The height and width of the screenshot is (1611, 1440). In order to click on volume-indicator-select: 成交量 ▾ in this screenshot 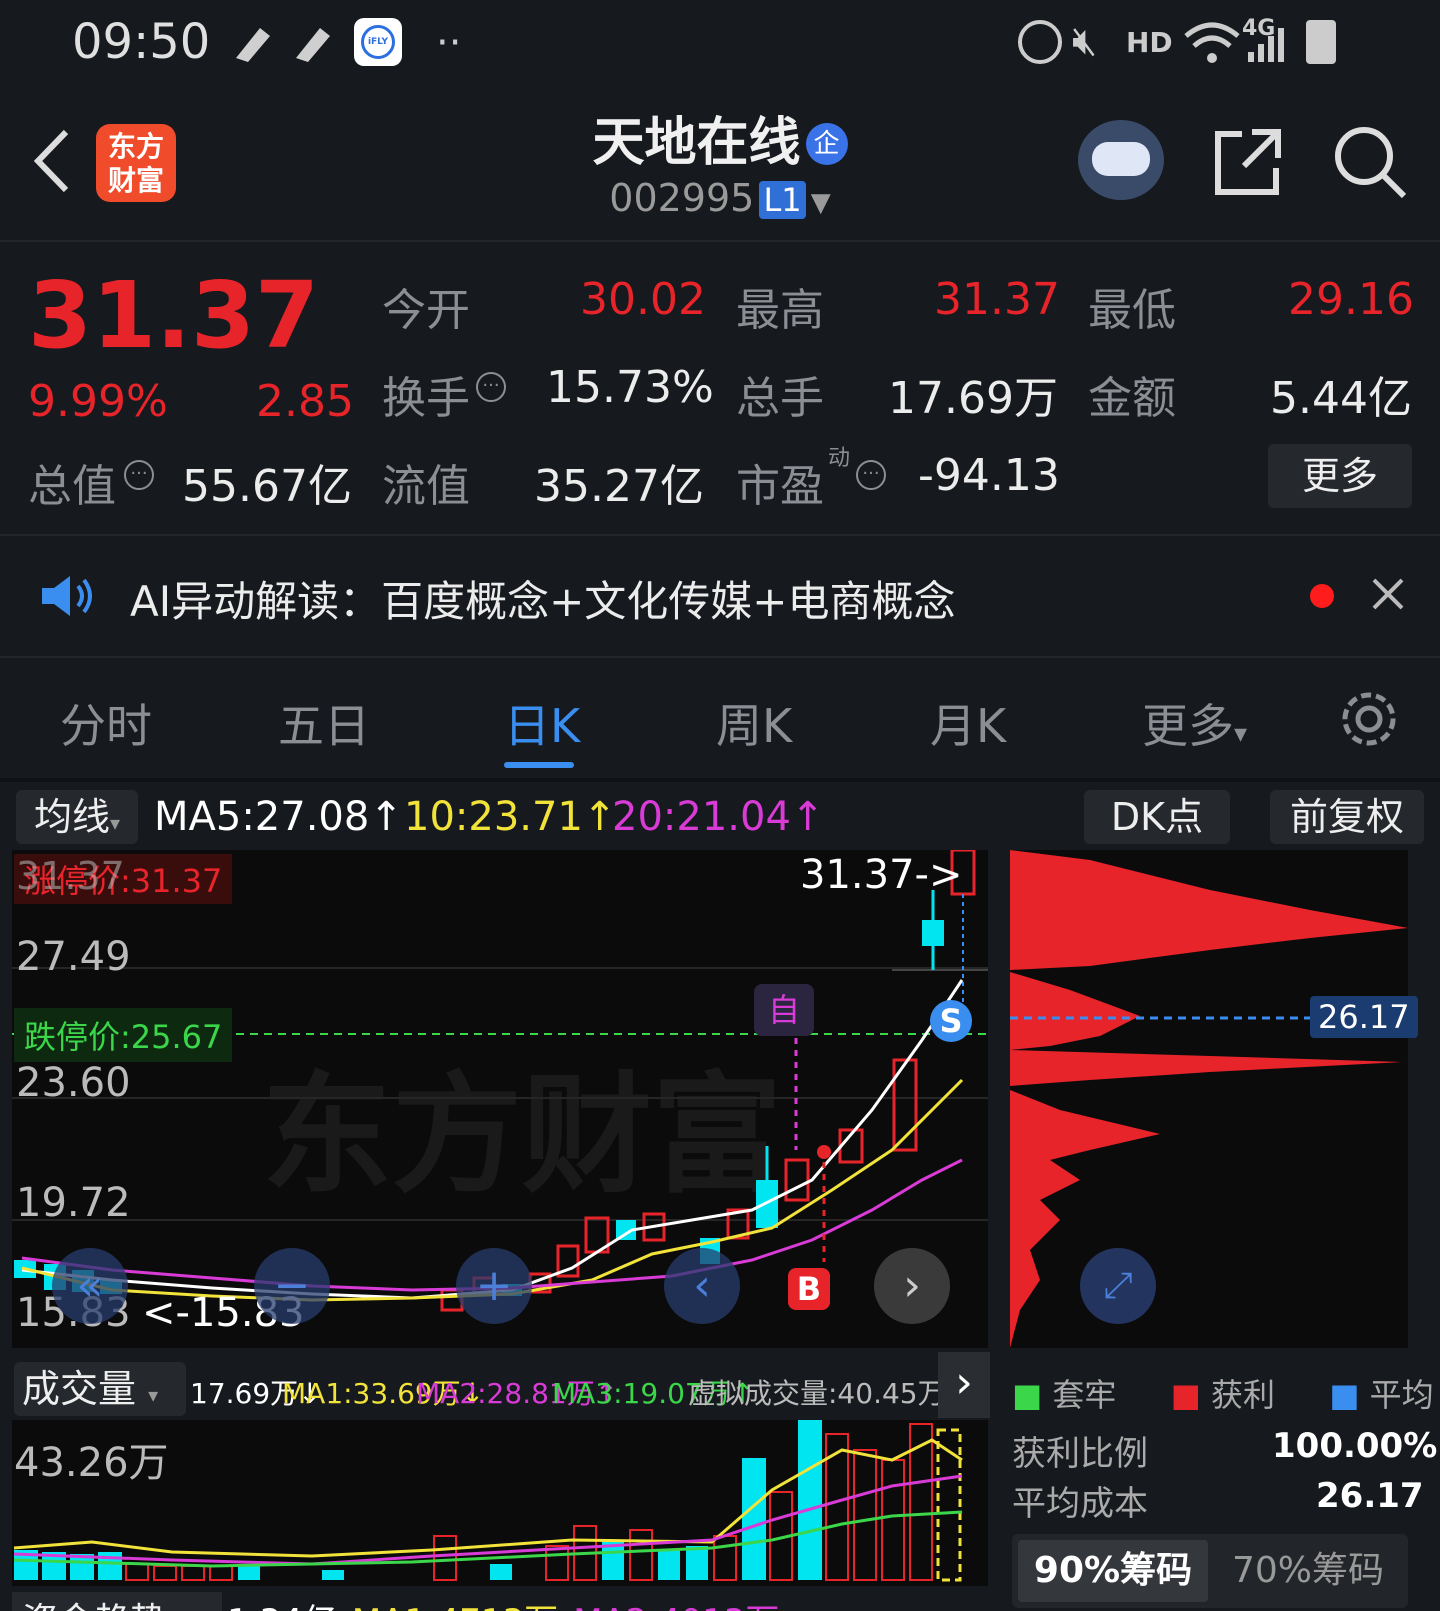, I will do `click(100, 1389)`.